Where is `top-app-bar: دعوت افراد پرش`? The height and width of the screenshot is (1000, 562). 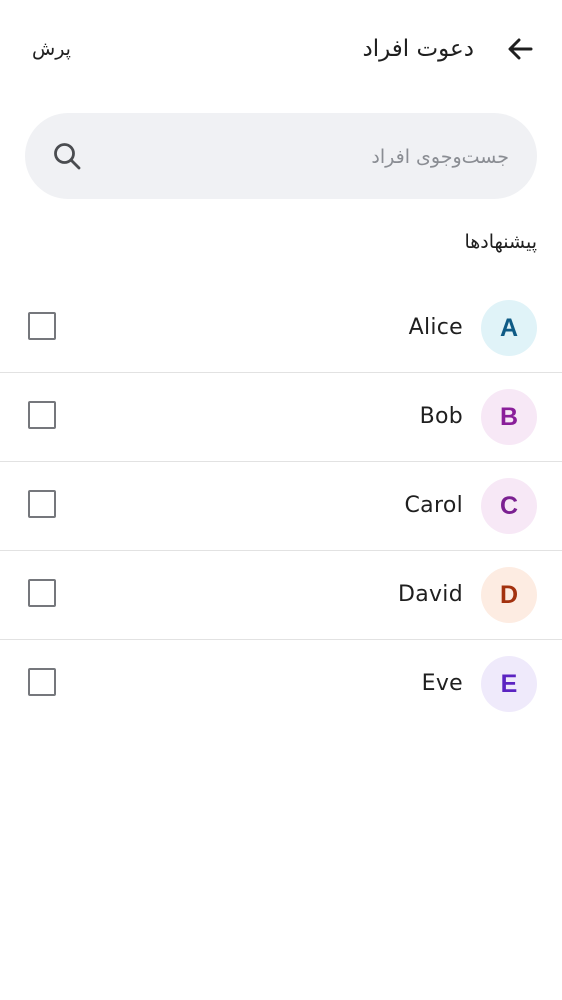 top-app-bar: دعوت افراد پرش is located at coordinates (281, 49).